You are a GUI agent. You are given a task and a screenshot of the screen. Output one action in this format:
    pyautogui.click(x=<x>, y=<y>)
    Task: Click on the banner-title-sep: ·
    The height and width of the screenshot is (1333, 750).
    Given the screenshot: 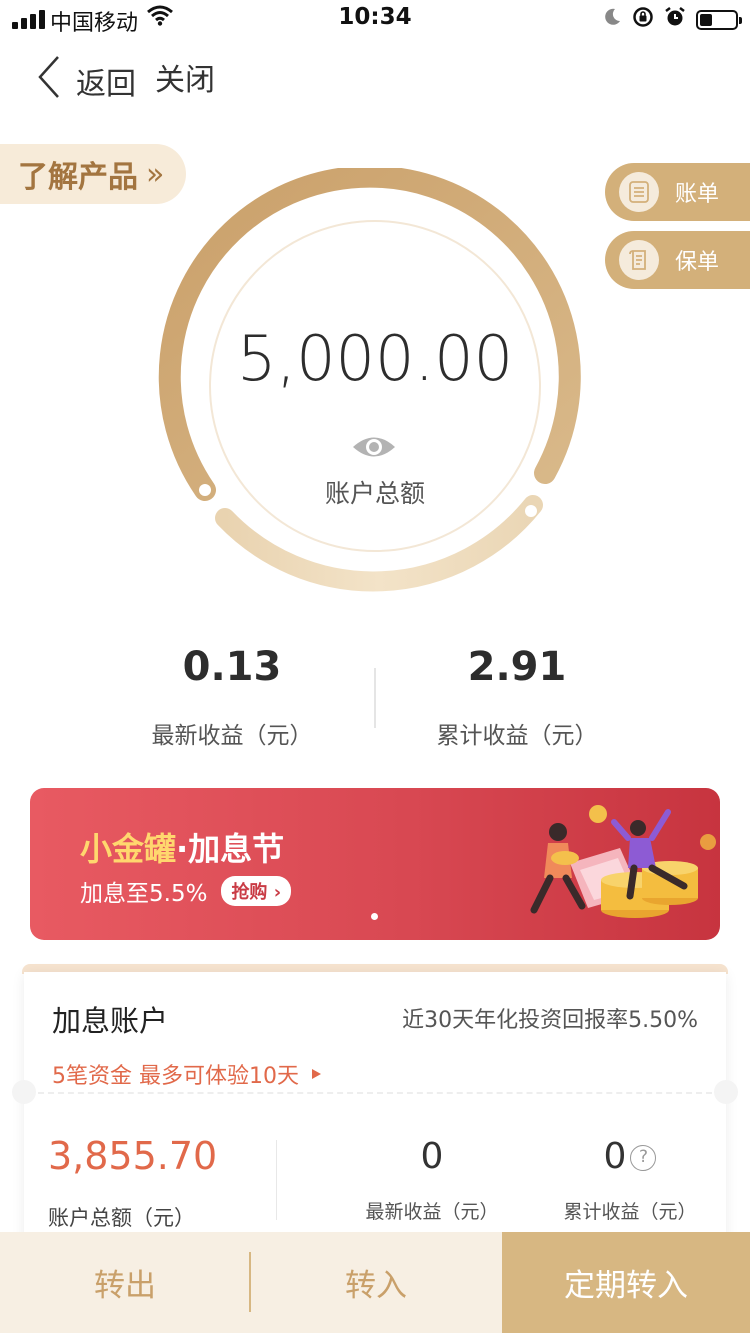 What is the action you would take?
    pyautogui.click(x=182, y=849)
    